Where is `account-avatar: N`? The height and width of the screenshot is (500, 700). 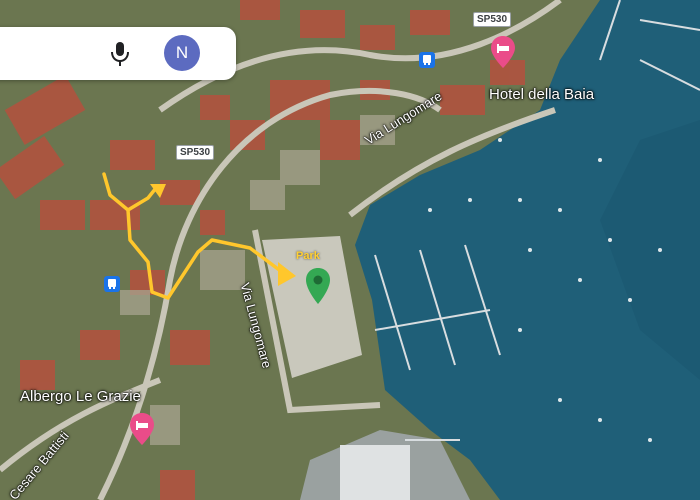
account-avatar: N is located at coordinates (182, 53).